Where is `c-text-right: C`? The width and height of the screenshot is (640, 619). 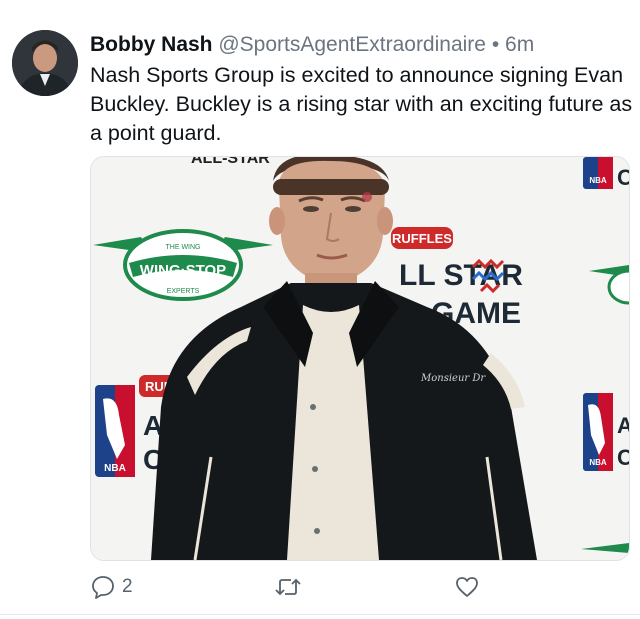
c-text-right: C is located at coordinates (623, 457).